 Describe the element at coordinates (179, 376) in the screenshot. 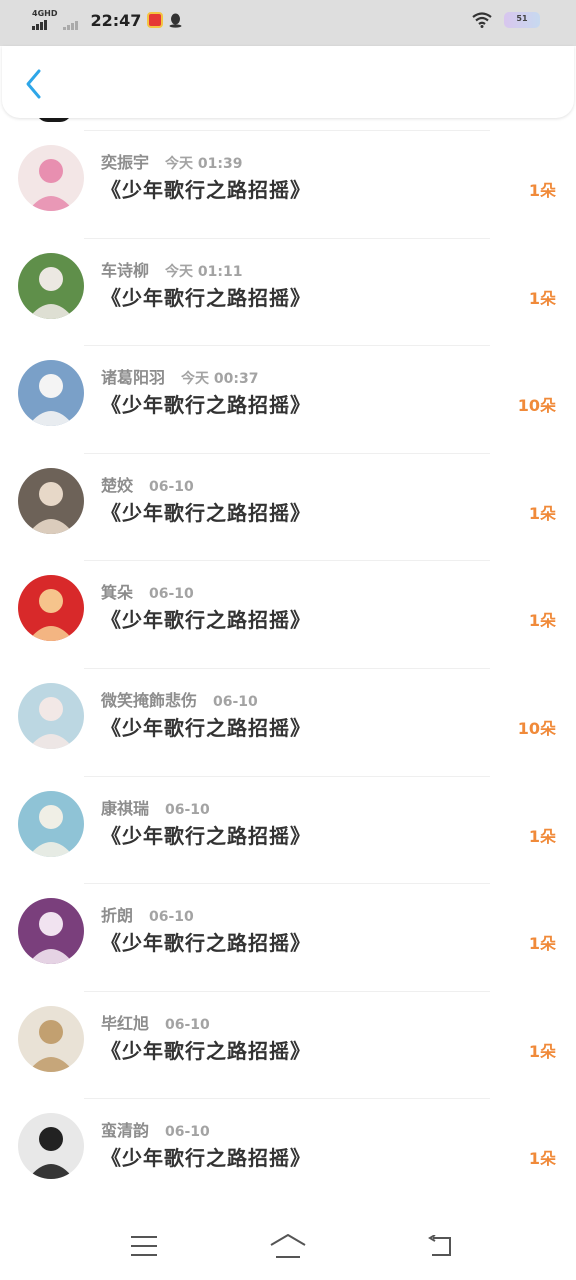

I see `item-meta: 诸葛阳羽 今天 00:37` at that location.